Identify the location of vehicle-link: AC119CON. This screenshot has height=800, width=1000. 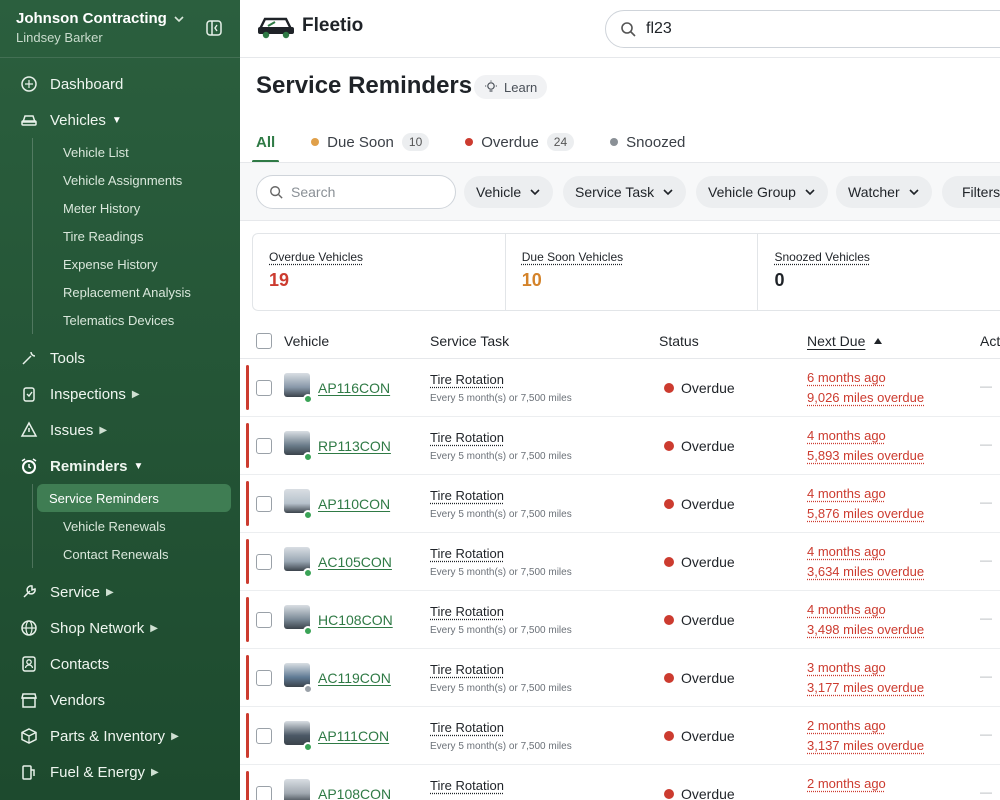
(354, 678).